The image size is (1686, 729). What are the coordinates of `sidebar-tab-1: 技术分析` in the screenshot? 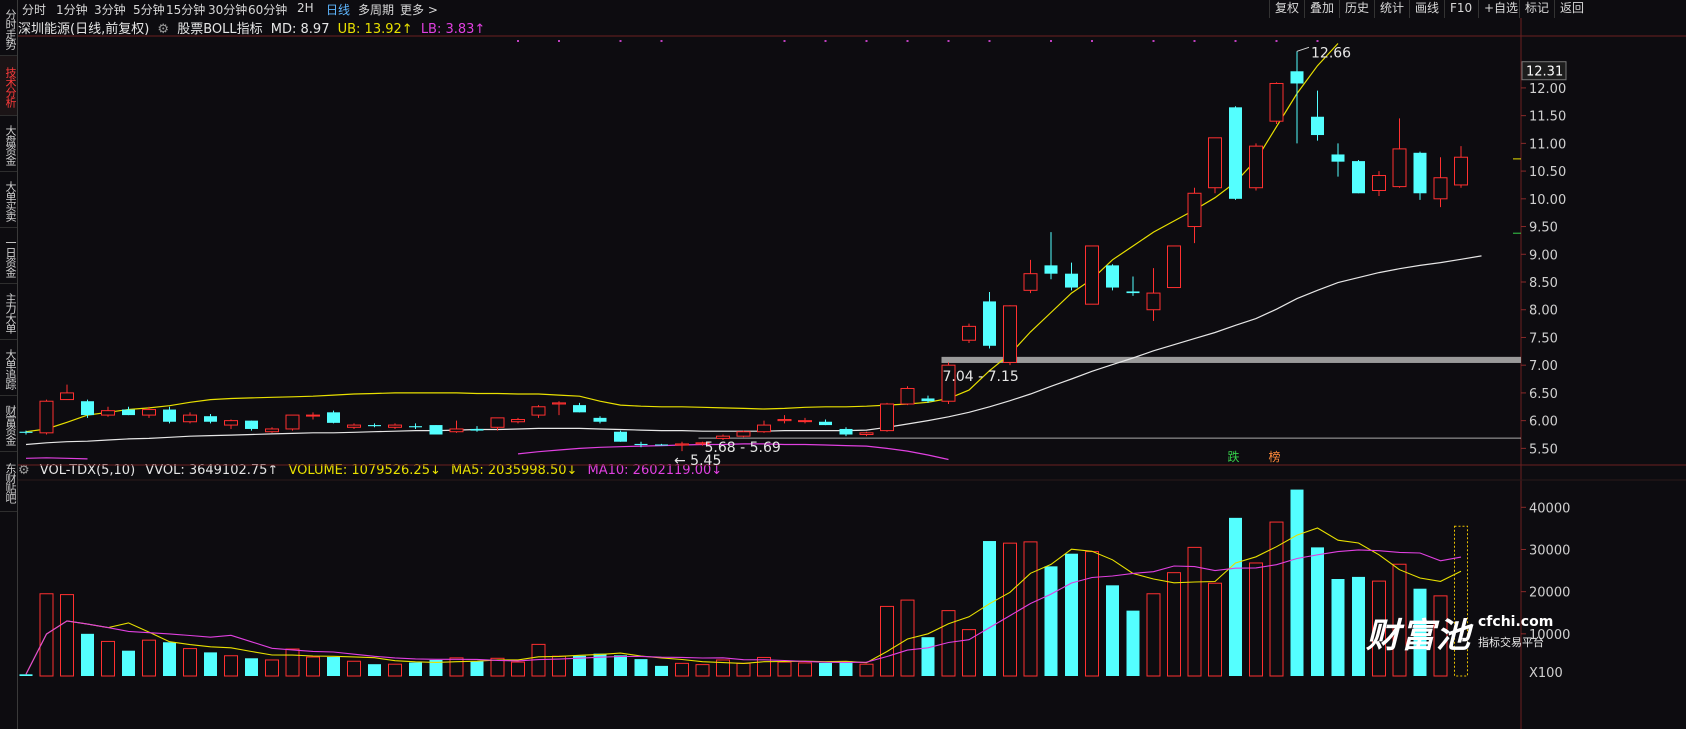 It's located at (8, 86).